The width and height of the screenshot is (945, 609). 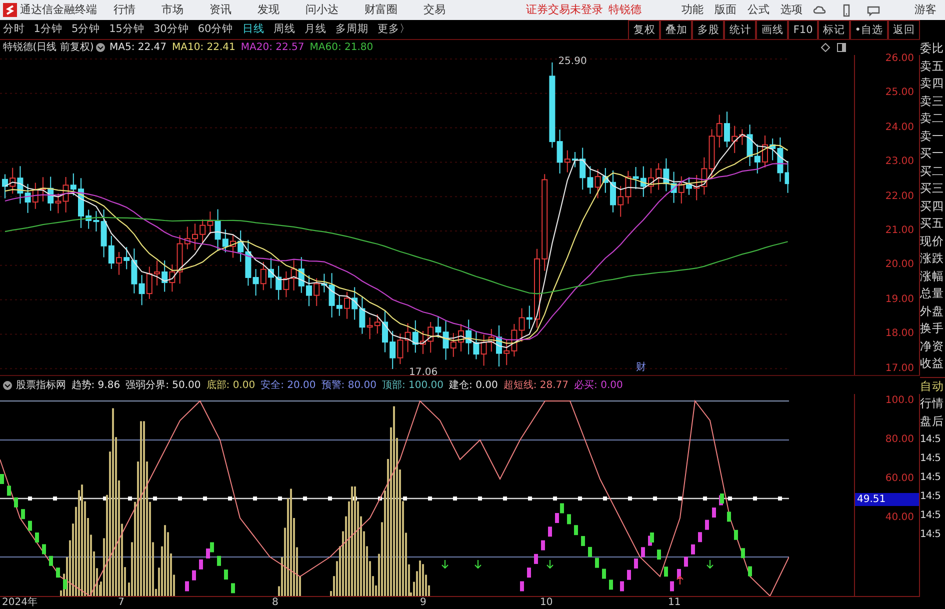 What do you see at coordinates (791, 10) in the screenshot?
I see `menu-item: 选项` at bounding box center [791, 10].